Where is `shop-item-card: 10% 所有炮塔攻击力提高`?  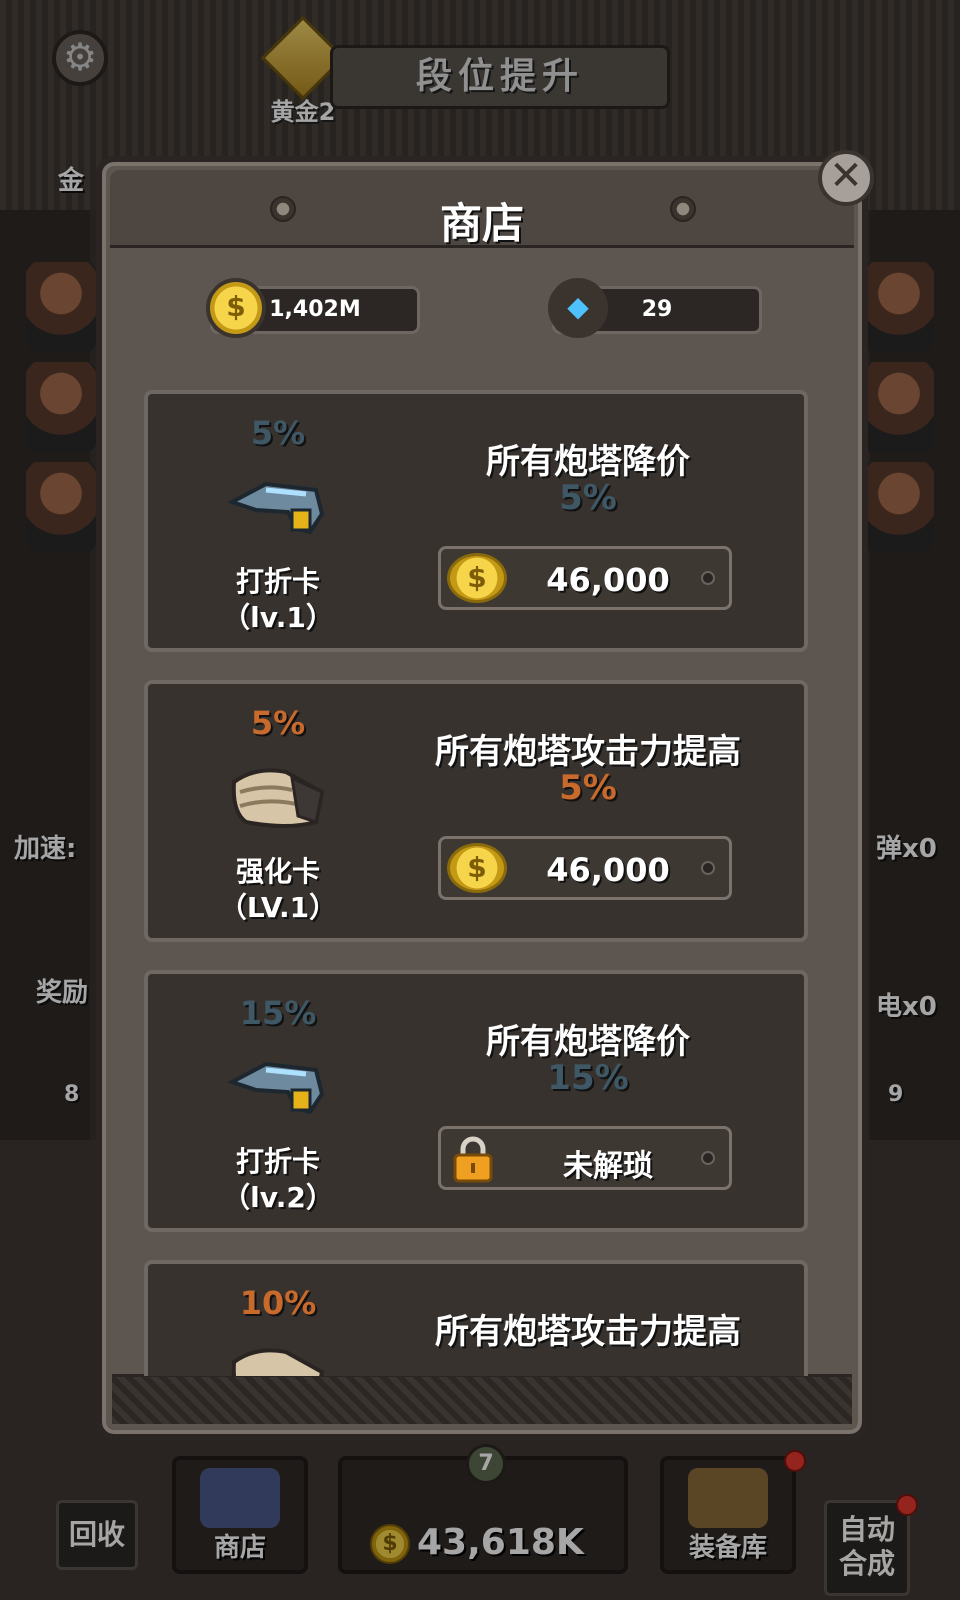 shop-item-card: 10% 所有炮塔攻击力提高 is located at coordinates (476, 1318).